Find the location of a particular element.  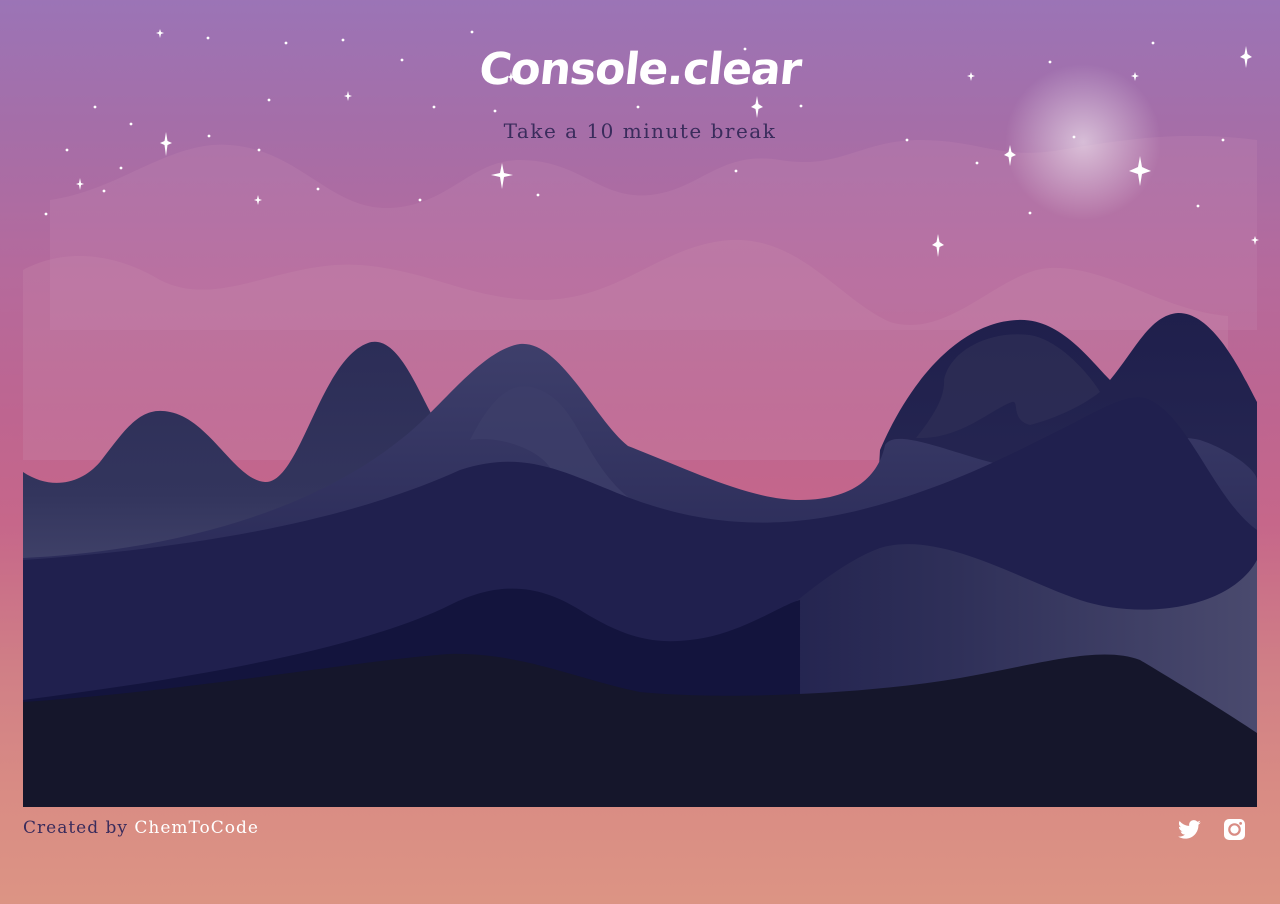

twitter-icon is located at coordinates (1189, 829).